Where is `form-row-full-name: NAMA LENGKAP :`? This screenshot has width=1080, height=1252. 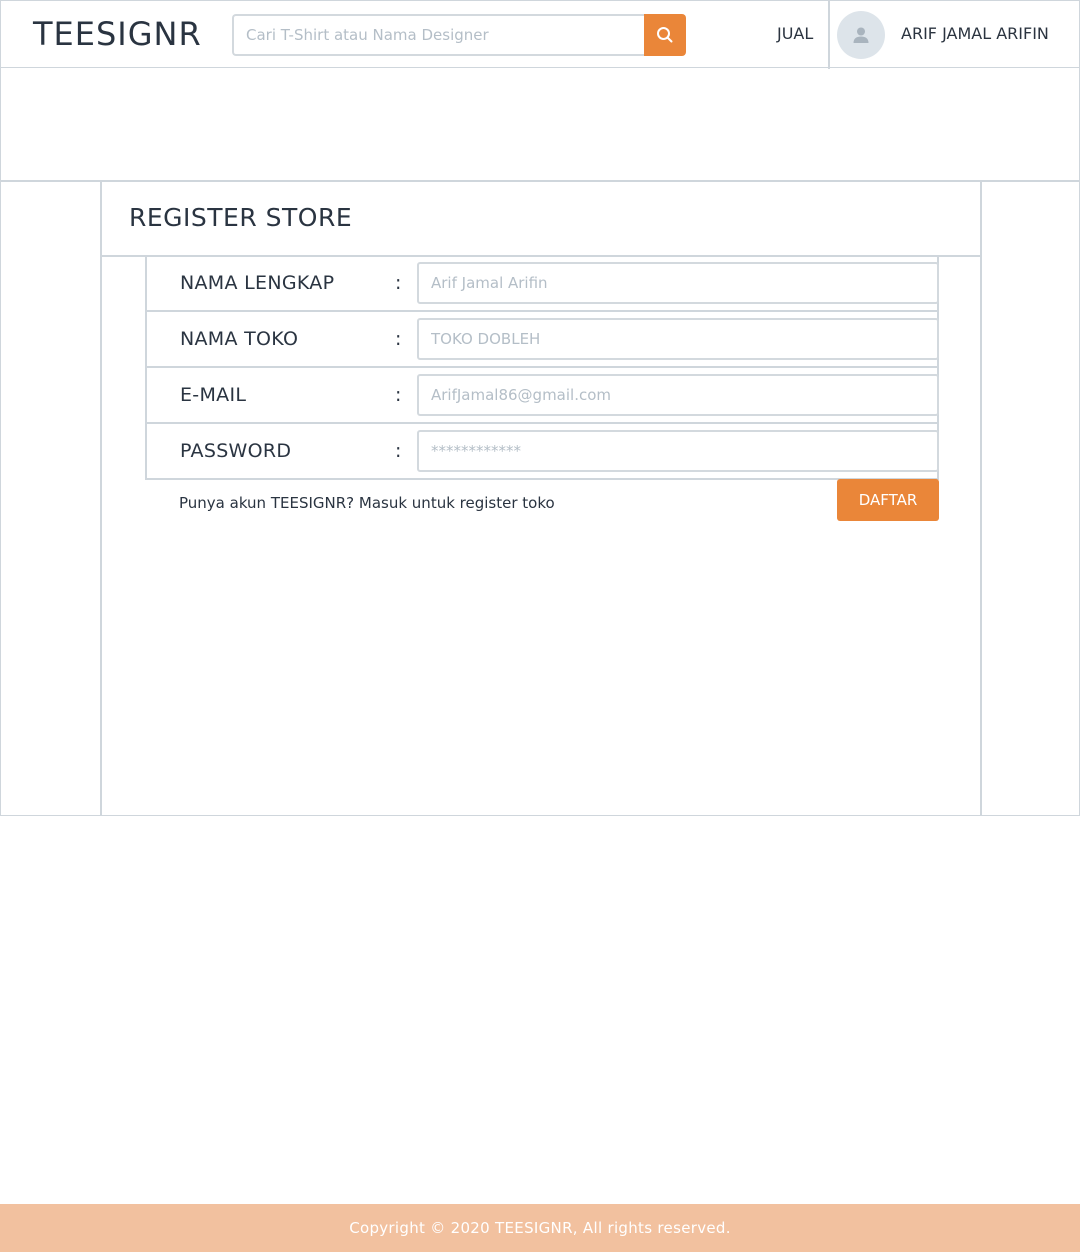 form-row-full-name: NAMA LENGKAP : is located at coordinates (543, 284).